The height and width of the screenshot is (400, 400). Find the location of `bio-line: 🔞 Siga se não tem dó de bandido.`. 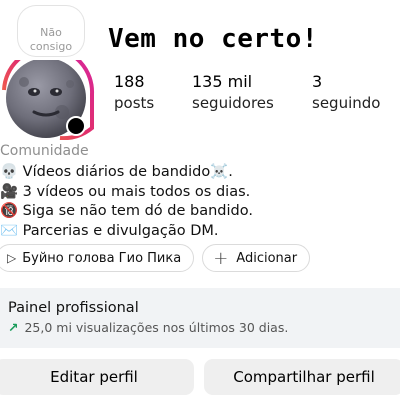

bio-line: 🔞 Siga se não tem dó de bandido. is located at coordinates (126, 211).